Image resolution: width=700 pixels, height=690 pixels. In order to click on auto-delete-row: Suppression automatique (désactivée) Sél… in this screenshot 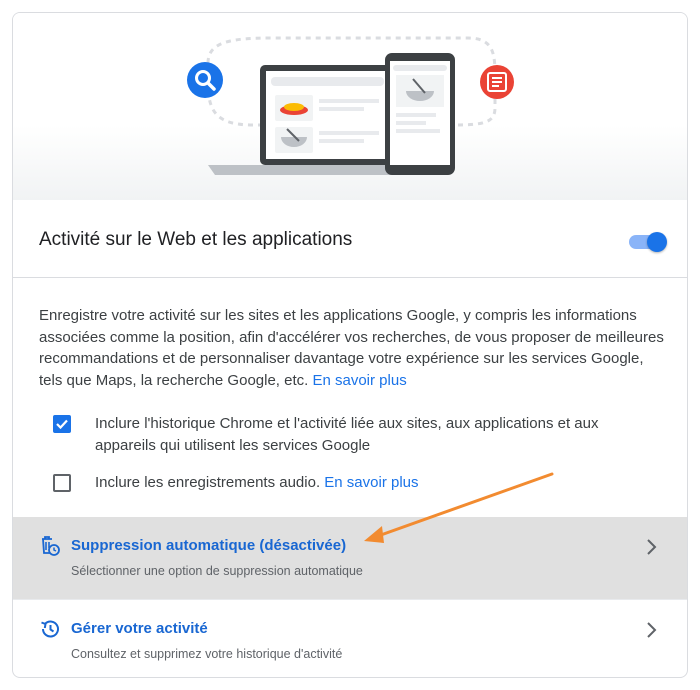, I will do `click(350, 558)`.